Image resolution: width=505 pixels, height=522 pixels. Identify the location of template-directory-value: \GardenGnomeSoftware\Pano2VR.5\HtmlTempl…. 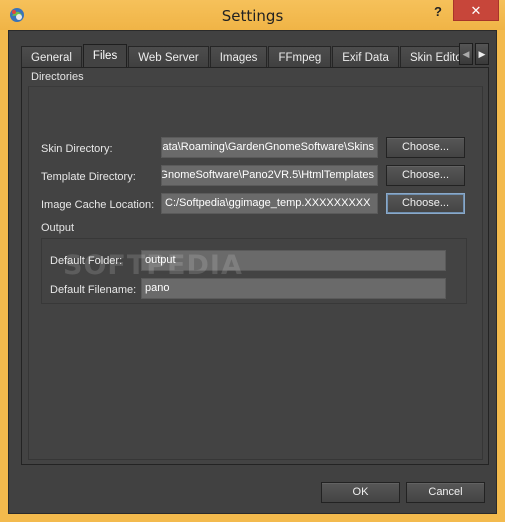
(268, 175).